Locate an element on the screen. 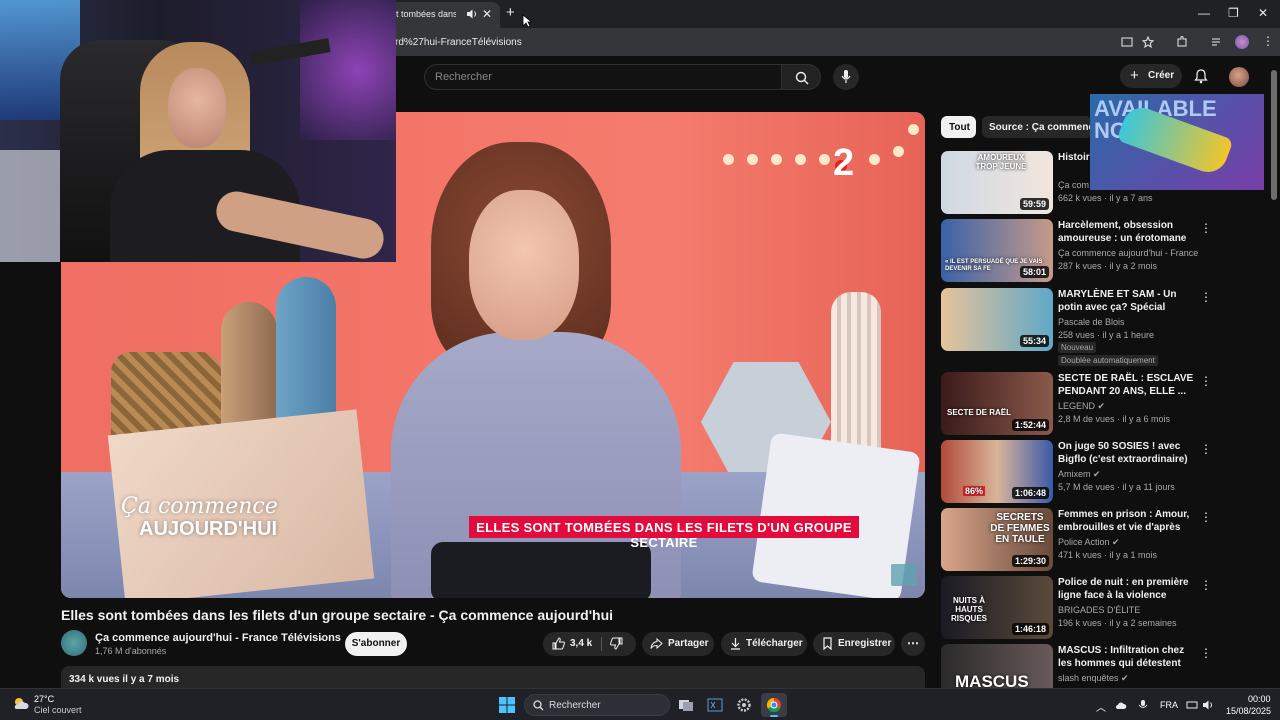  search-button is located at coordinates (801, 77).